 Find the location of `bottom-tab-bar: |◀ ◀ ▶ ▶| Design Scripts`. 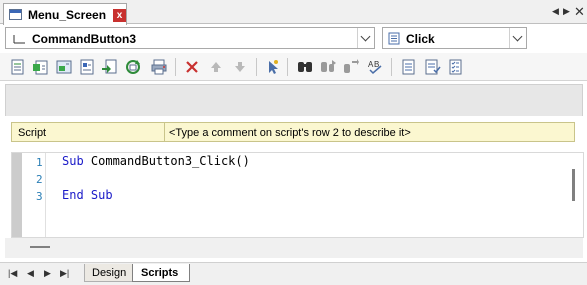

bottom-tab-bar: |◀ ◀ ▶ ▶| Design Scripts is located at coordinates (293, 273).